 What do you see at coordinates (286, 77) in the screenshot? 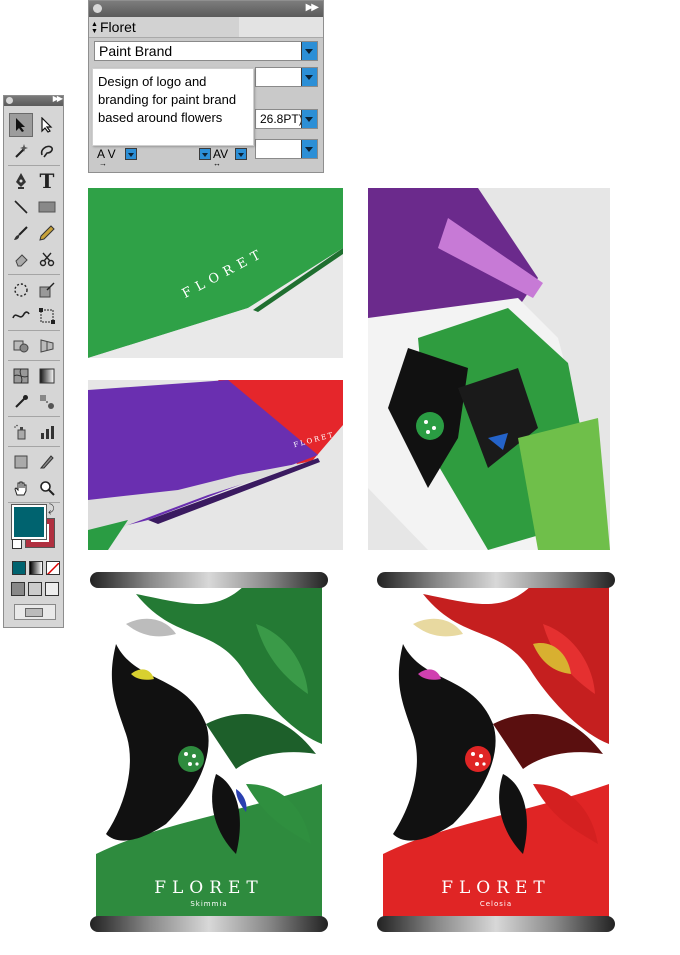
I see `font-style-field` at bounding box center [286, 77].